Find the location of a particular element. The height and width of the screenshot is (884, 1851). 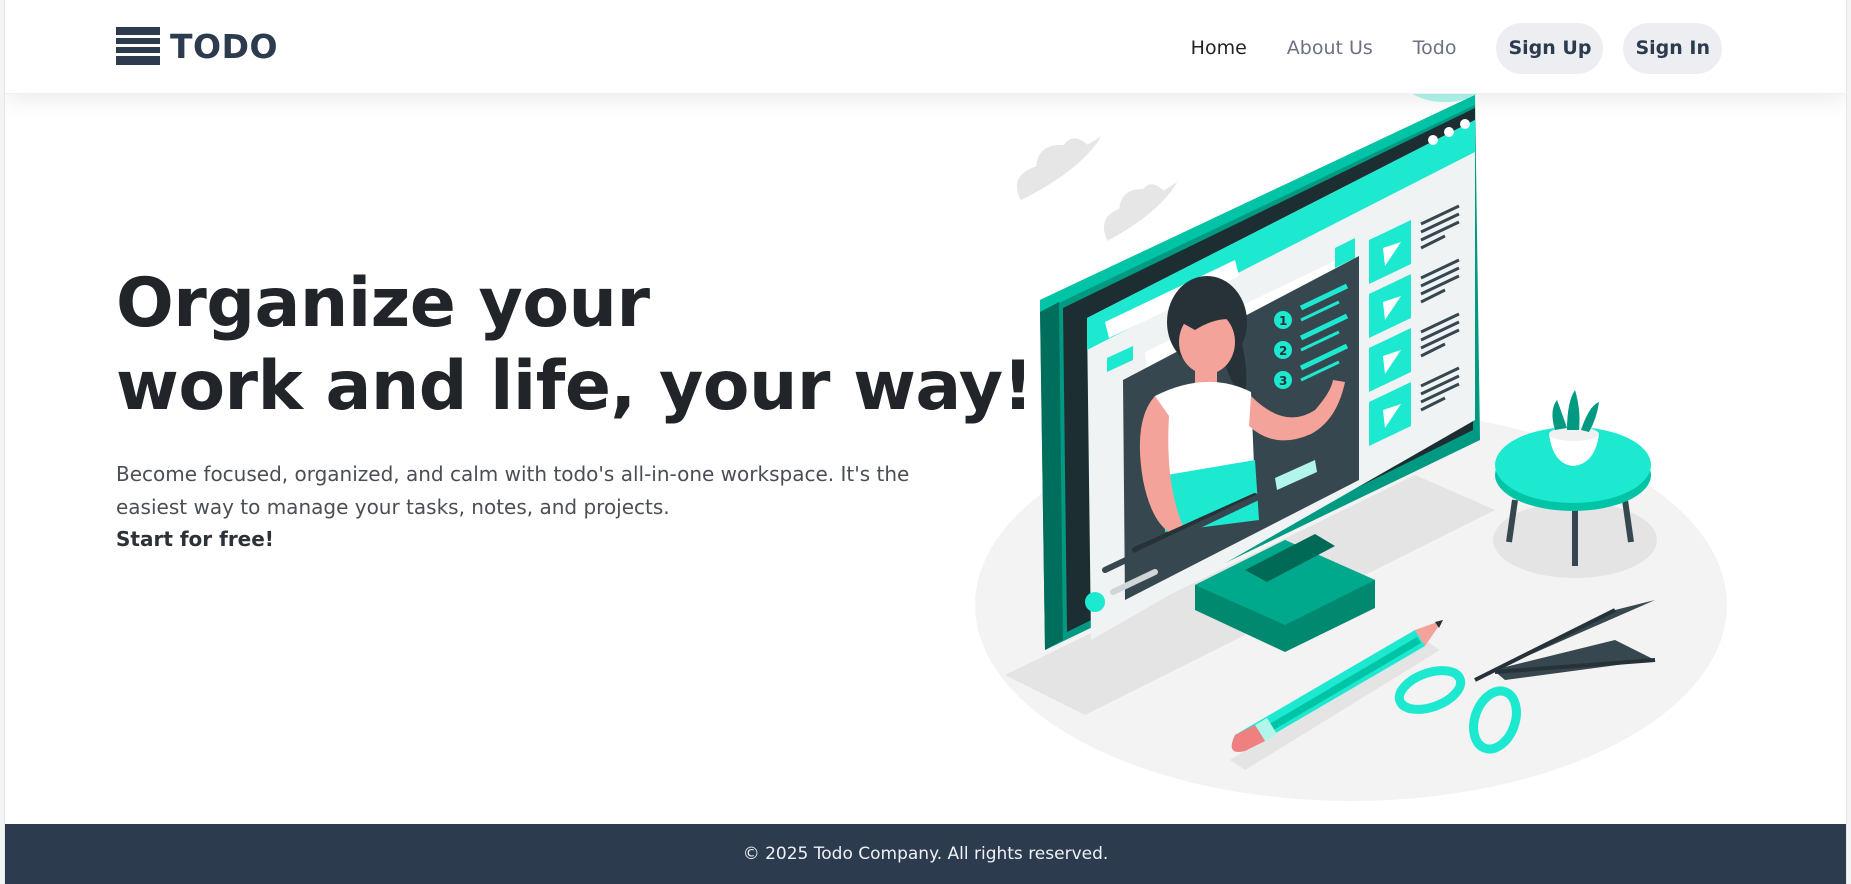

nav-todo-link: Todo is located at coordinates (1435, 48).